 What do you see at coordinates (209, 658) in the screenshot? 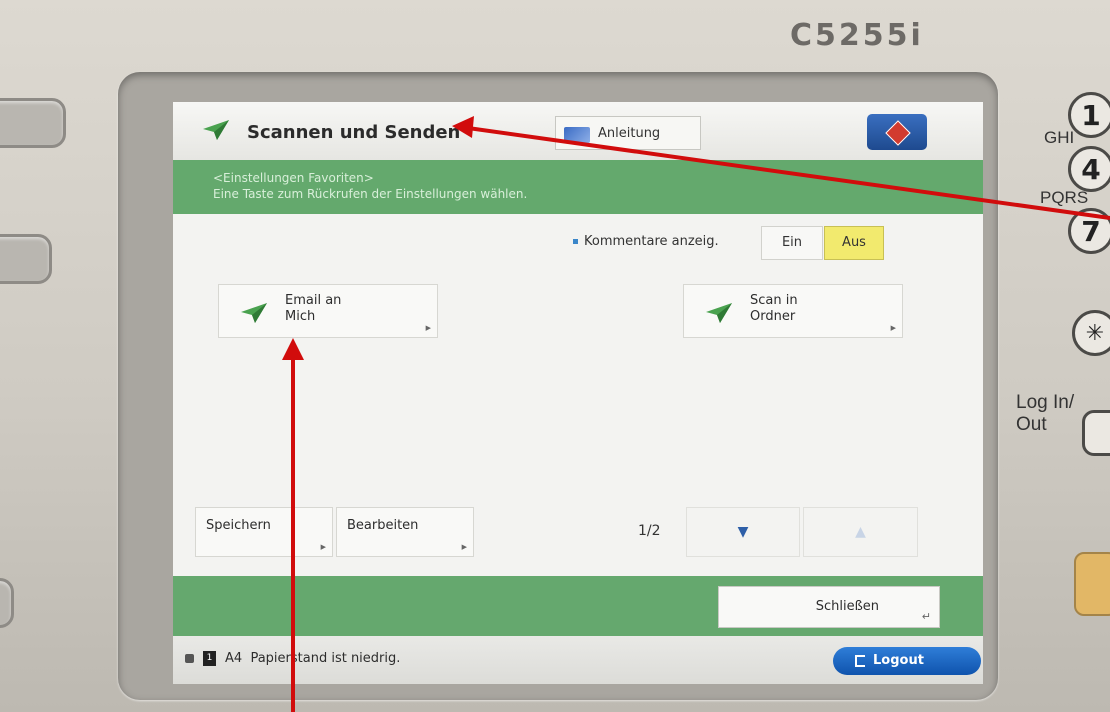
I see `paper-tray-icon: 1` at bounding box center [209, 658].